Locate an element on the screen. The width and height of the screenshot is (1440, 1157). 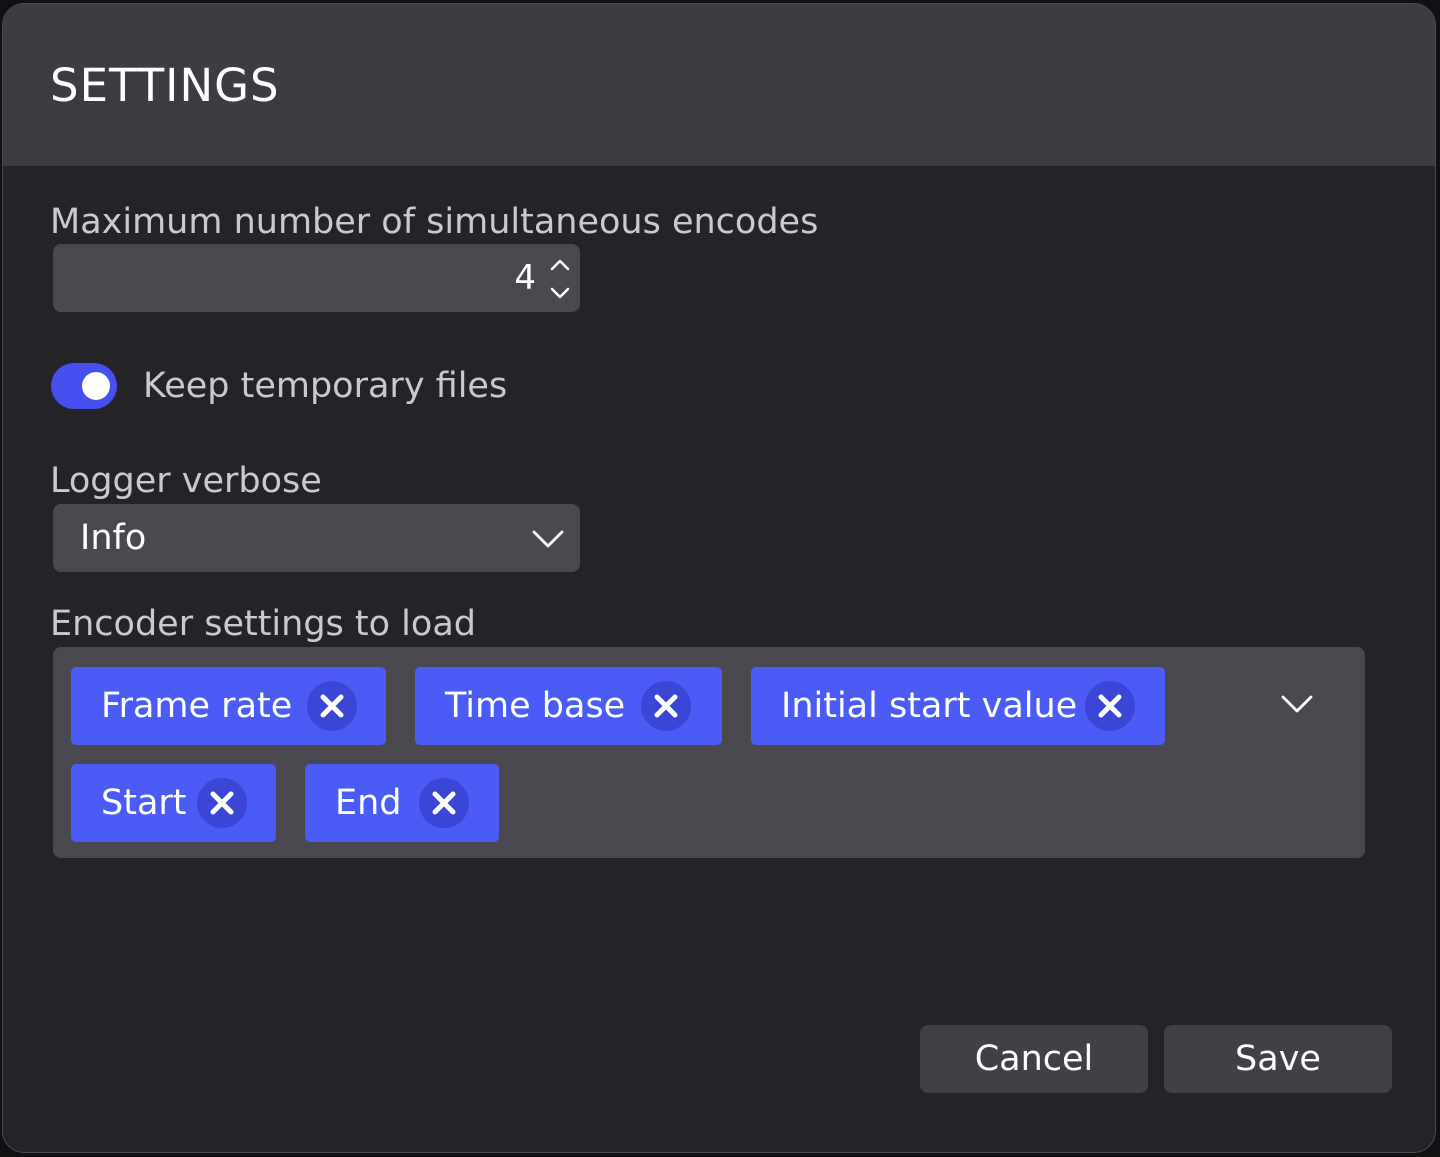
chevron-up-icon is located at coordinates (560, 265).